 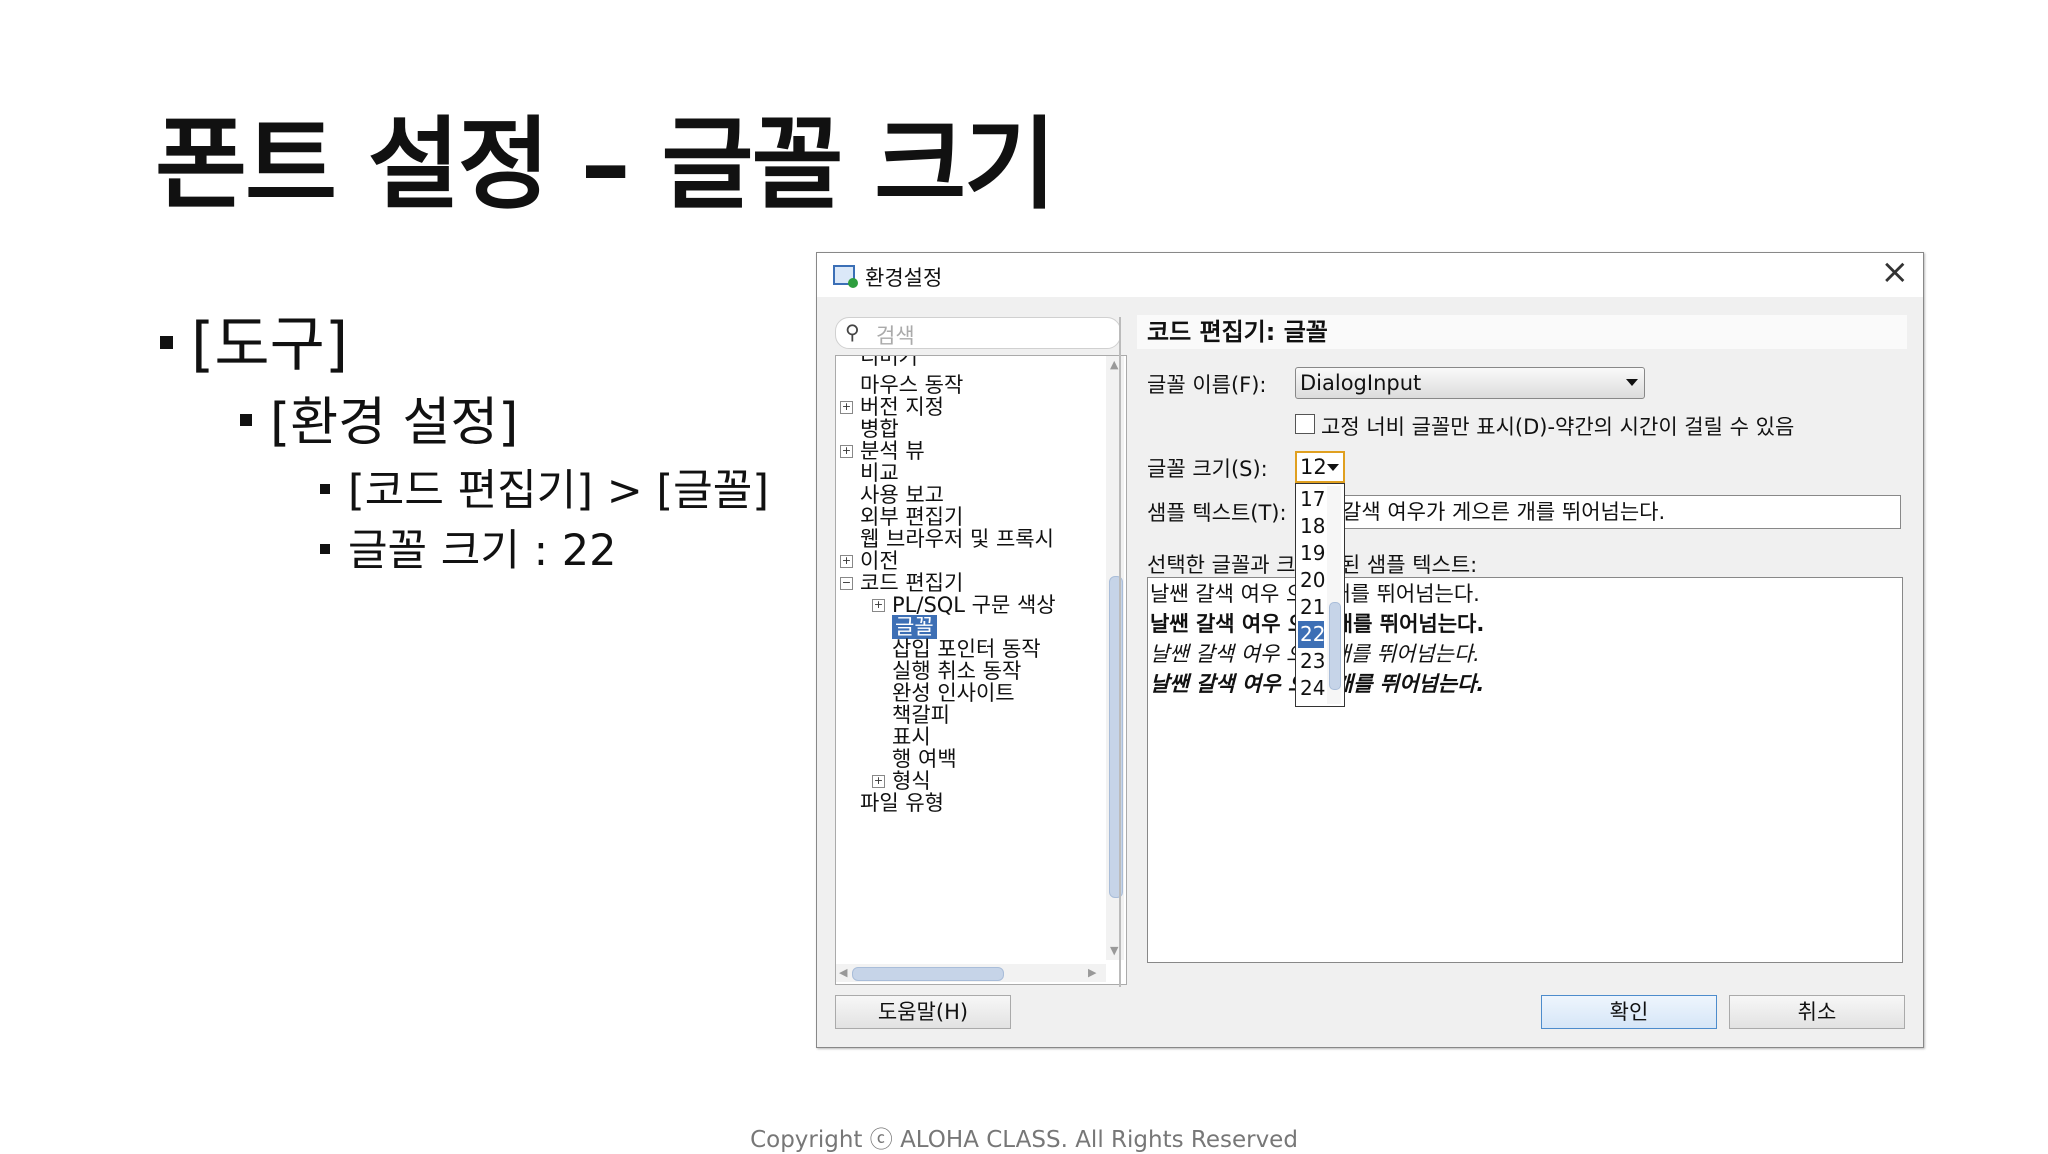 What do you see at coordinates (559, 491) in the screenshot?
I see `bullet-text: [코드 편집기] > [글꼴]` at bounding box center [559, 491].